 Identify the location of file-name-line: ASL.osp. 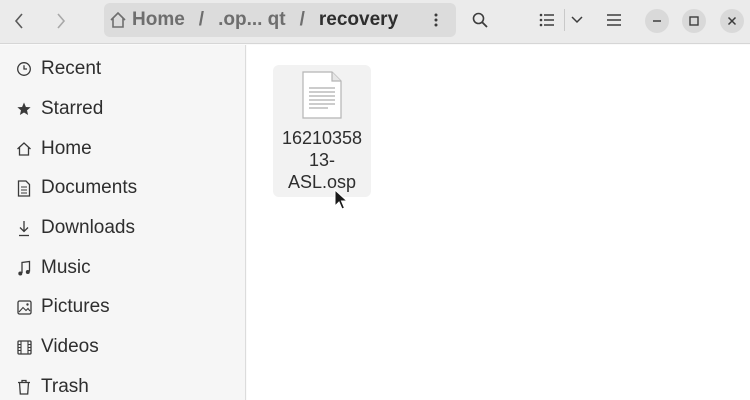
(322, 182).